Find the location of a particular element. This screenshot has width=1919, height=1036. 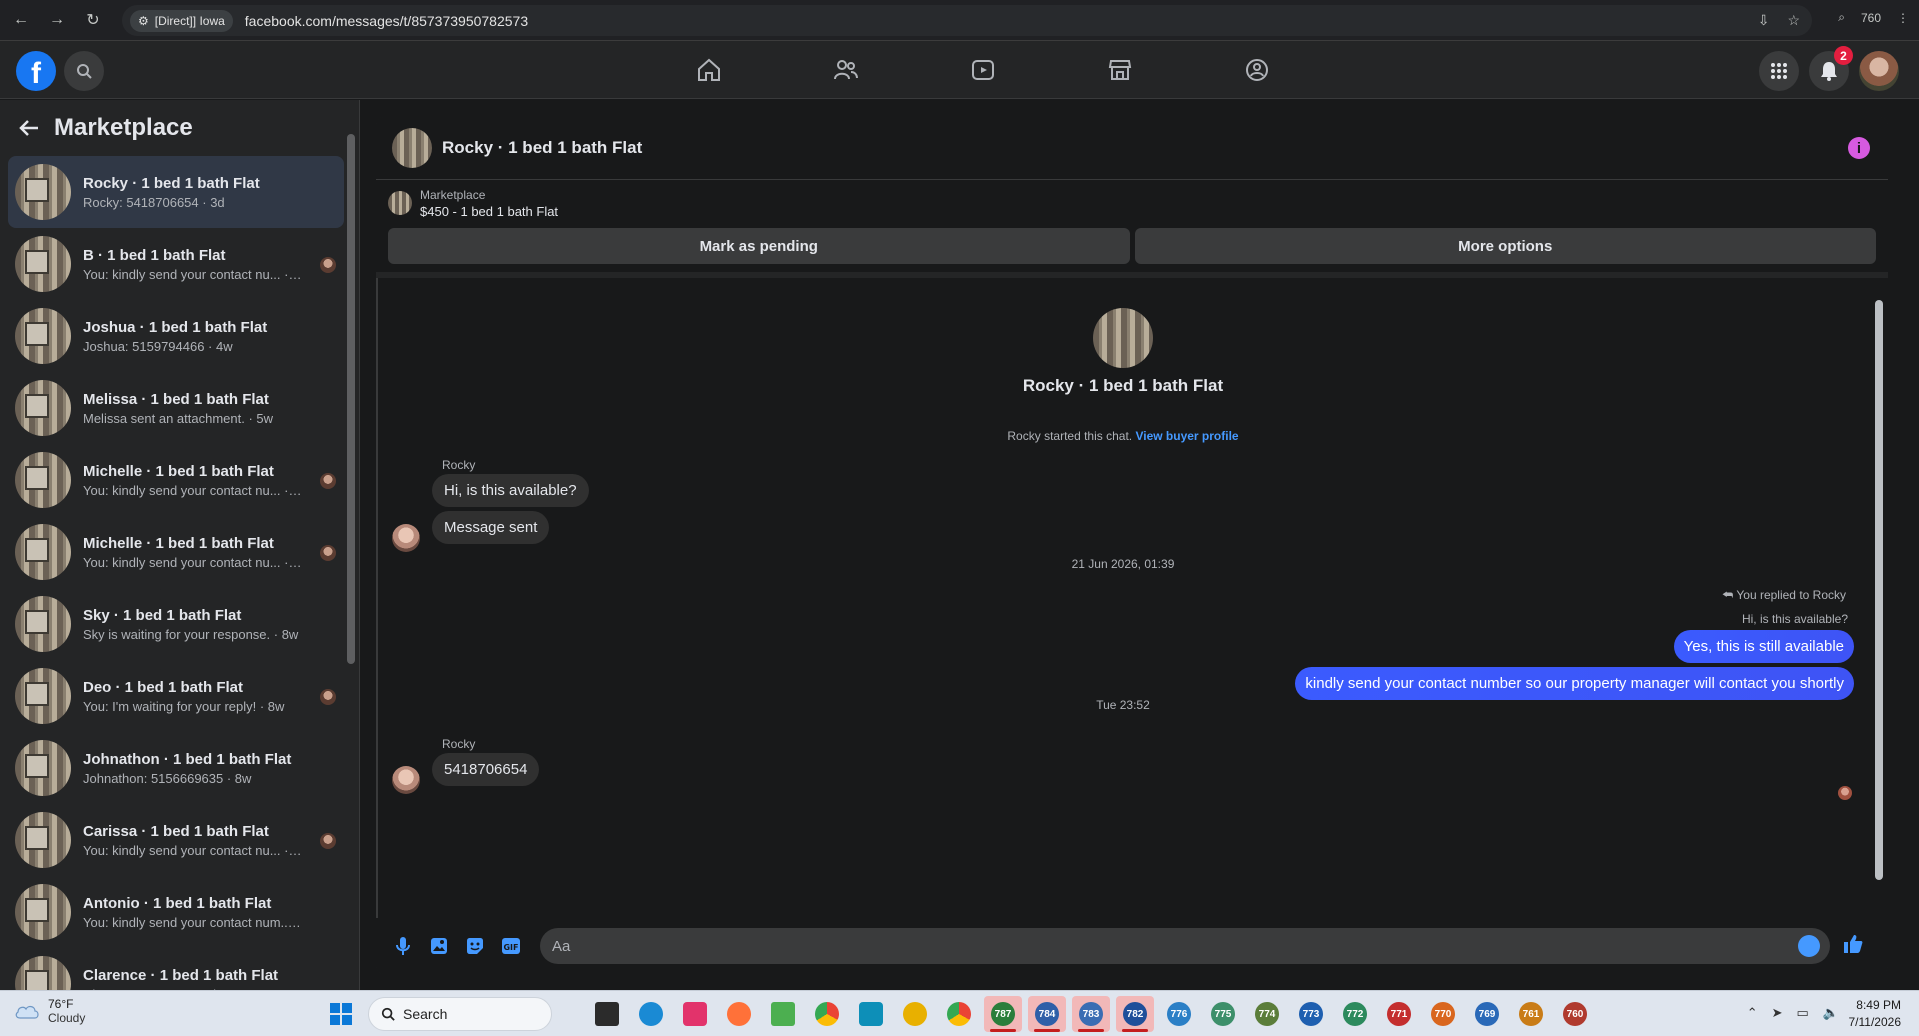

incoming-message: Hi, is this available? is located at coordinates (510, 490).